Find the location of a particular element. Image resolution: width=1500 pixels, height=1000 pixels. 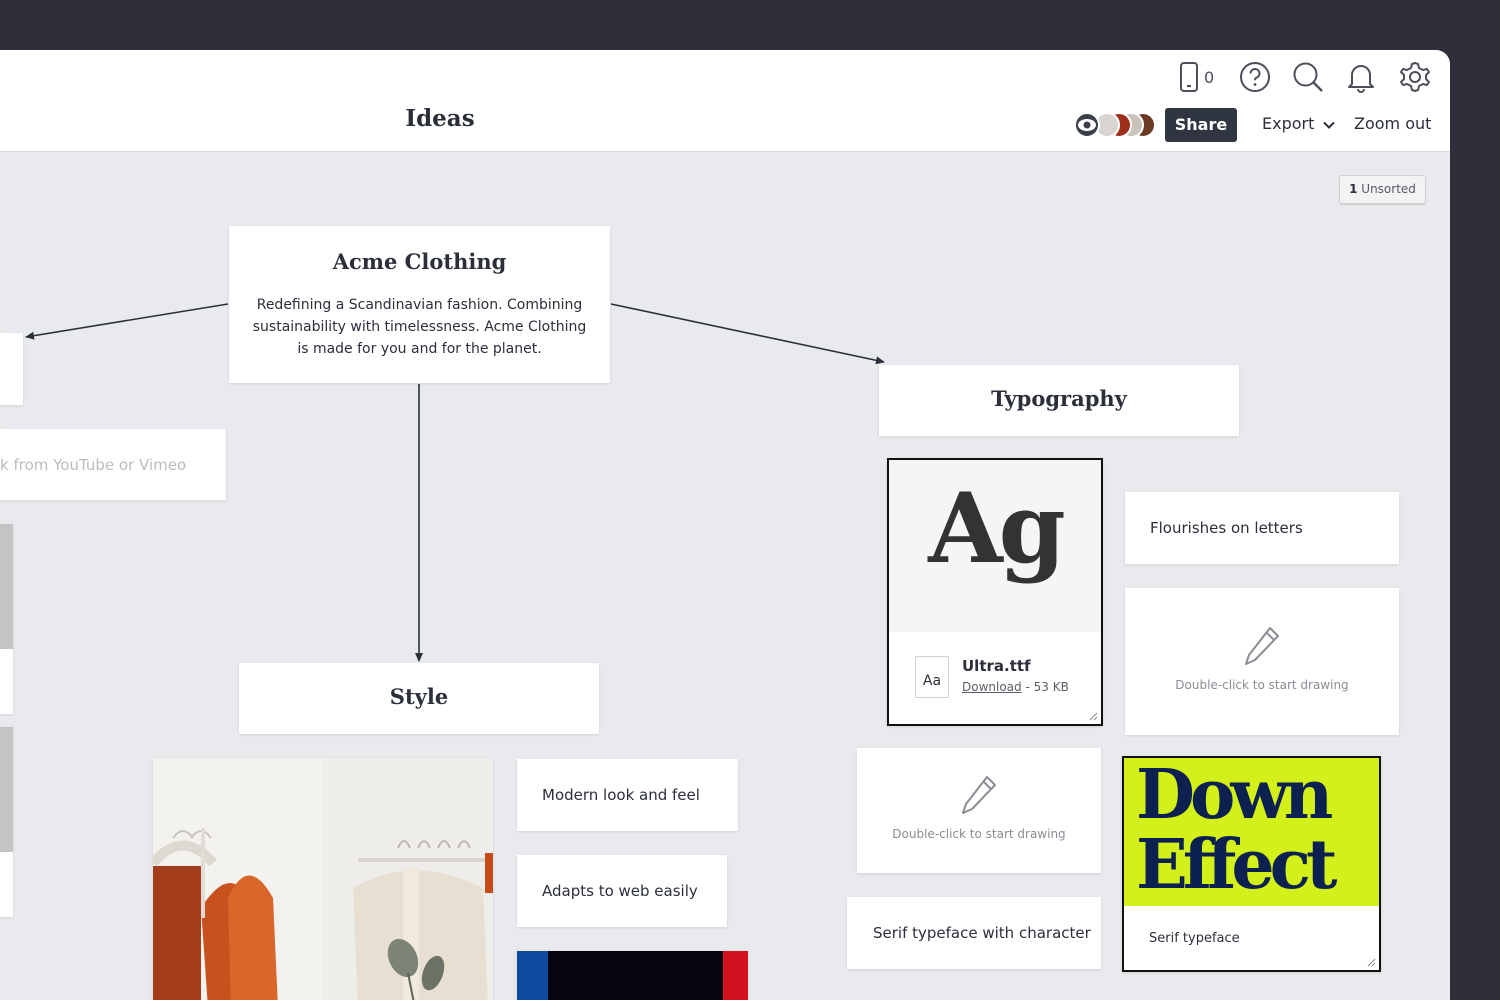

note-card: Flourishes on letters is located at coordinates (1262, 528).